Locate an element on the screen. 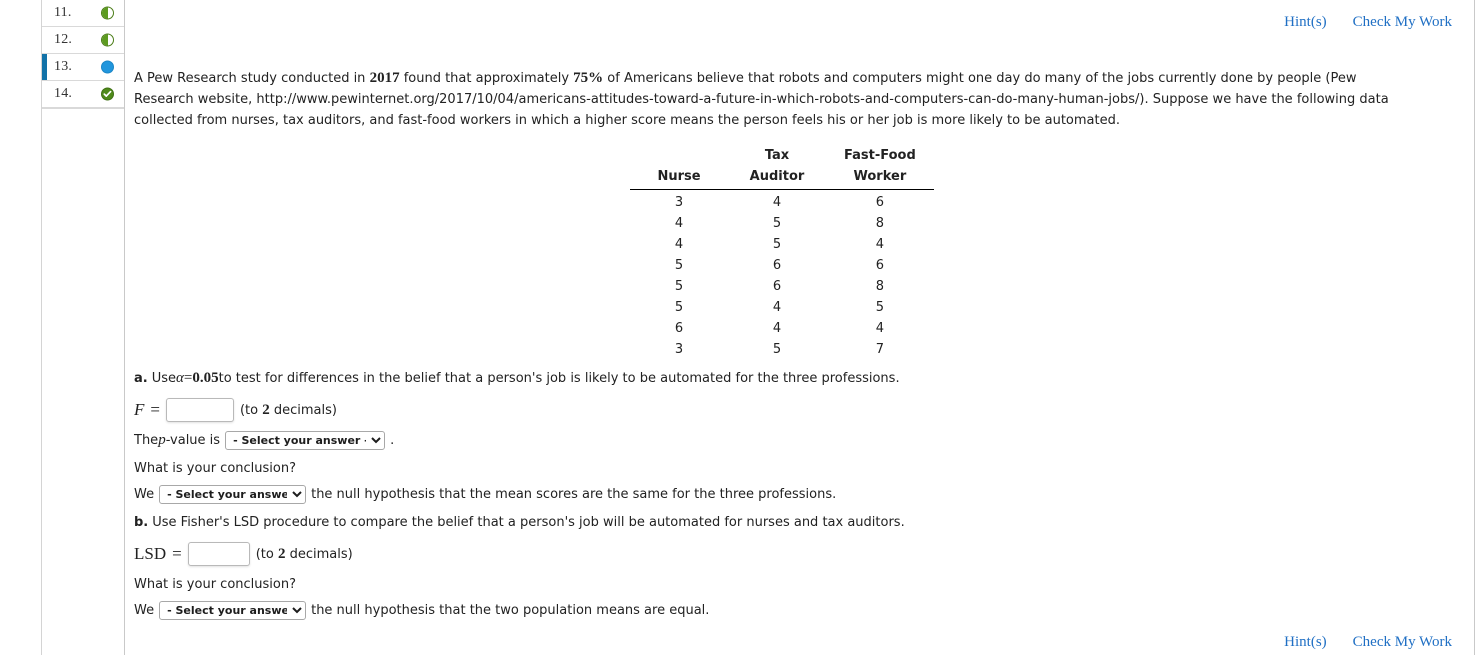 Image resolution: width=1475 pixels, height=655 pixels. intro-text-2: found that approximately is located at coordinates (486, 78).